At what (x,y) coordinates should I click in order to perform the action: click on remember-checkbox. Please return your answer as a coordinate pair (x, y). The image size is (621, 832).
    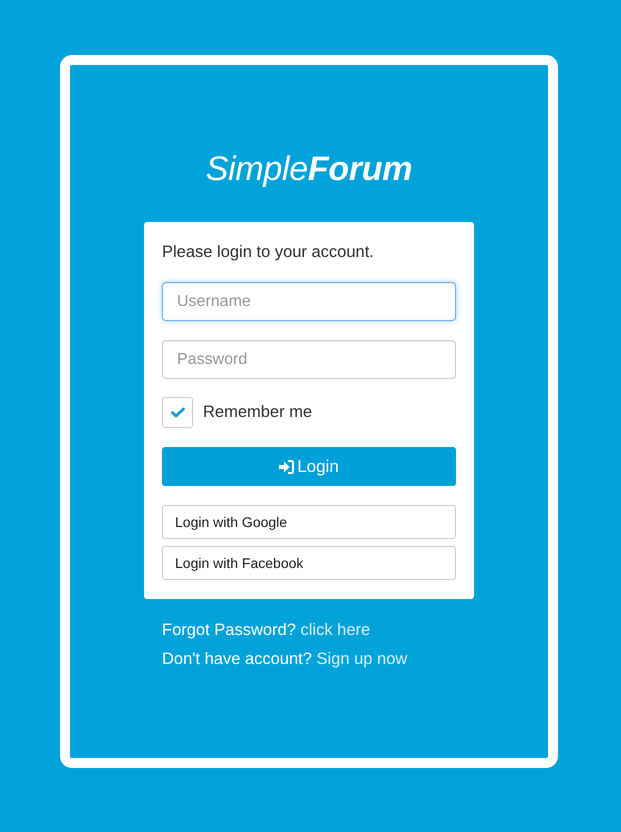
    Looking at the image, I should click on (177, 412).